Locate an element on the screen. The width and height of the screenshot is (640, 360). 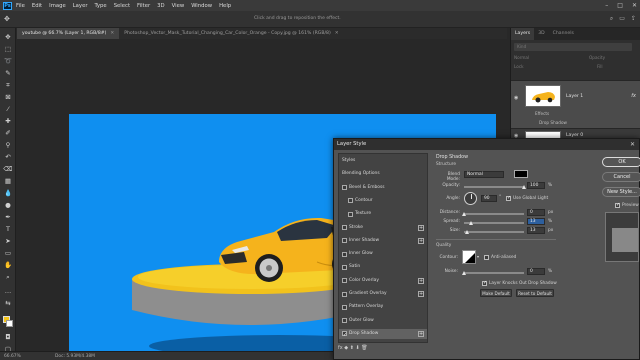
style-item-color-overlay: Color Overlay + is located at coordinates (383, 281).